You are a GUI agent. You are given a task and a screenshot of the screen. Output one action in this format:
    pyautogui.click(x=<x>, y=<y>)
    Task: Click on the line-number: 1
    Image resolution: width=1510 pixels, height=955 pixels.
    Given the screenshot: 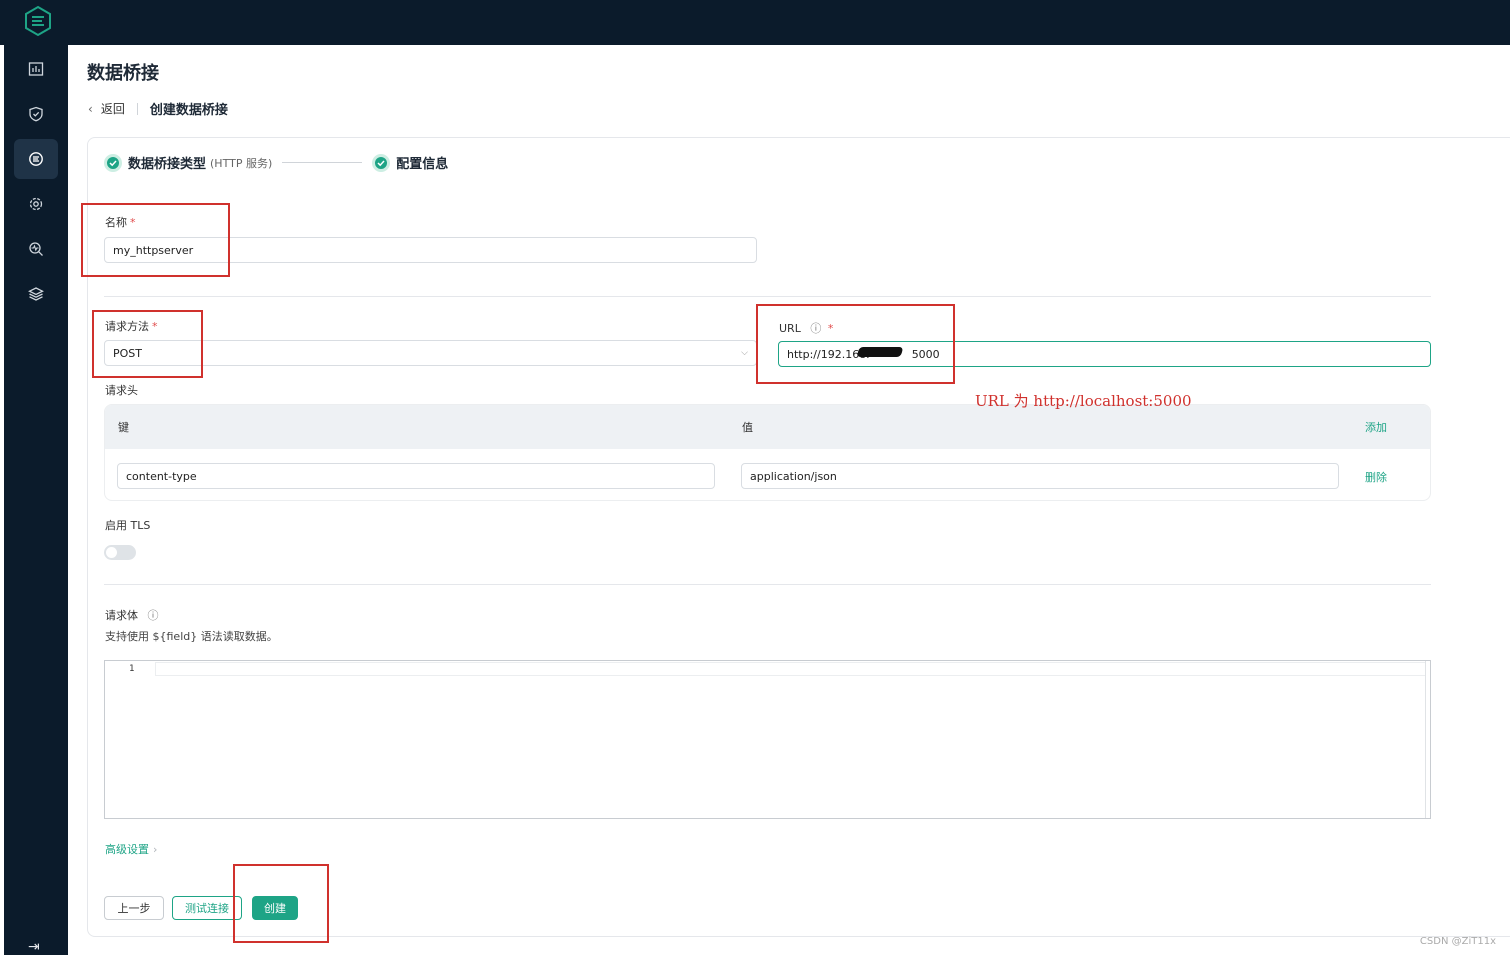 What is the action you would take?
    pyautogui.click(x=132, y=669)
    